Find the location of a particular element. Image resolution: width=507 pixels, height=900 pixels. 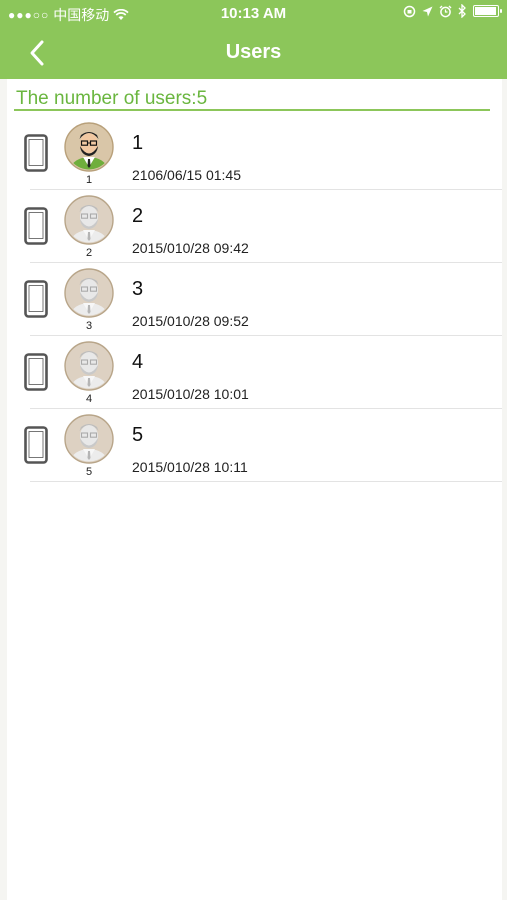

page-title: Users is located at coordinates (253, 52).